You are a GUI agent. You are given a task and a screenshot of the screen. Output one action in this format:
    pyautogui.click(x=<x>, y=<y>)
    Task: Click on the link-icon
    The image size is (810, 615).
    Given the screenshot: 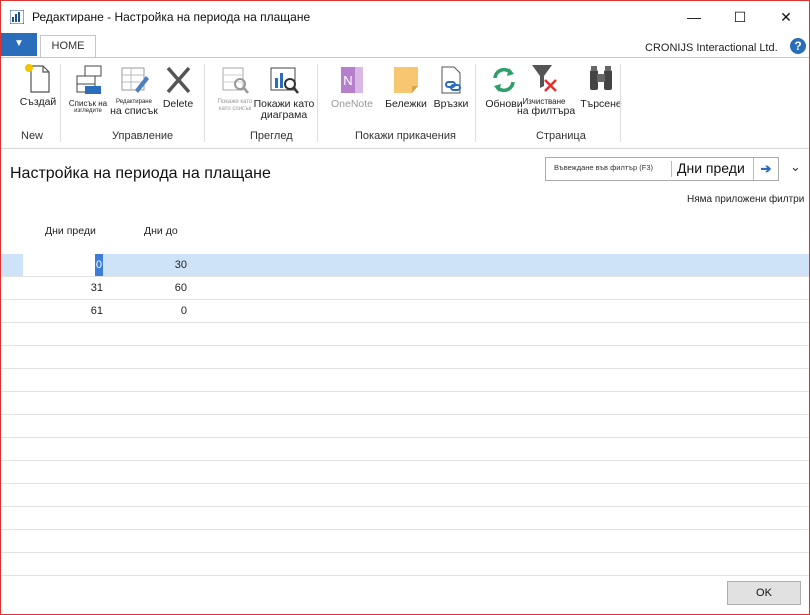 What is the action you would take?
    pyautogui.click(x=451, y=80)
    